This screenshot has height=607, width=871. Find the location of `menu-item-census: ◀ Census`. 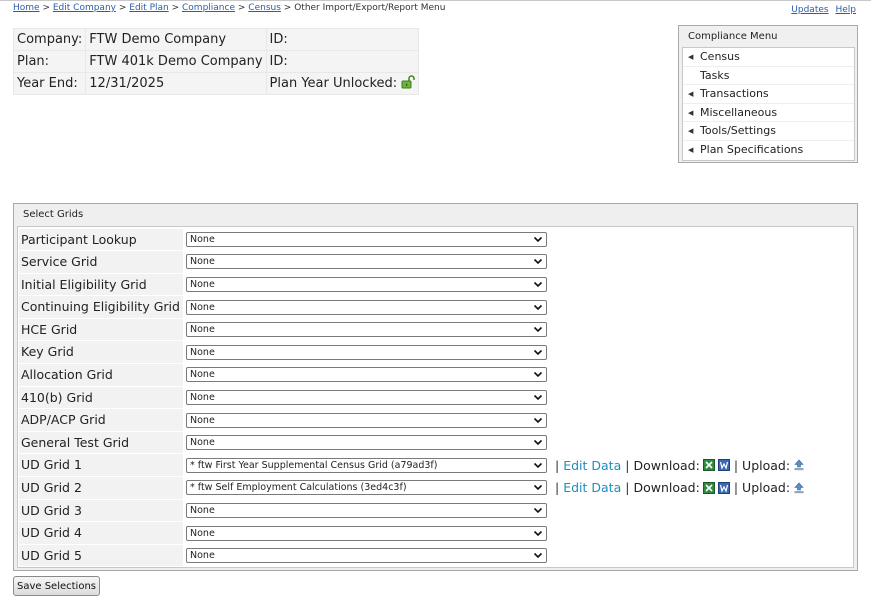

menu-item-census: ◀ Census is located at coordinates (768, 57).